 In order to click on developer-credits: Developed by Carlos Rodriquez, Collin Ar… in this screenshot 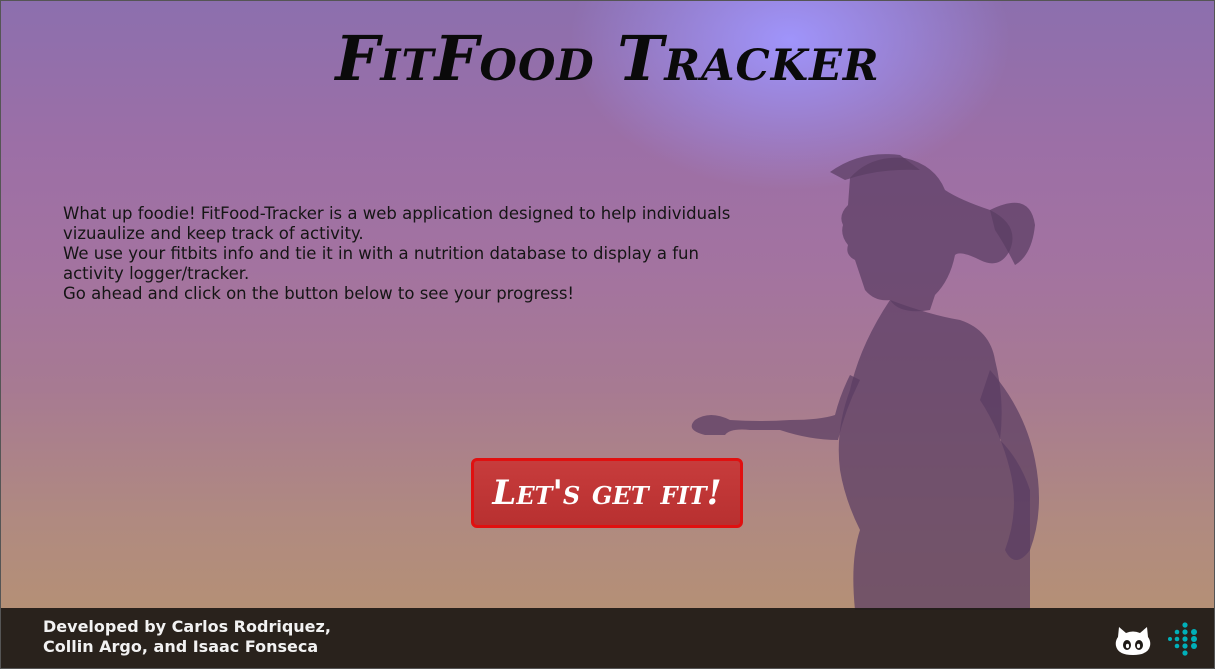, I will do `click(187, 637)`.